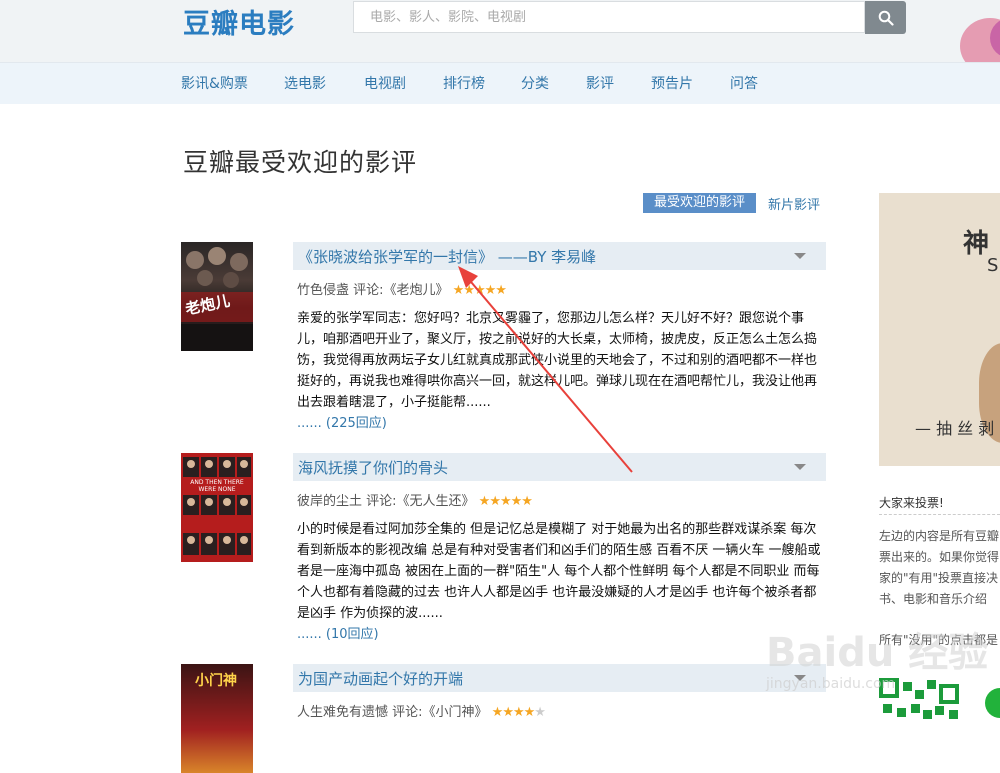  I want to click on ad-title: 神, so click(976, 244).